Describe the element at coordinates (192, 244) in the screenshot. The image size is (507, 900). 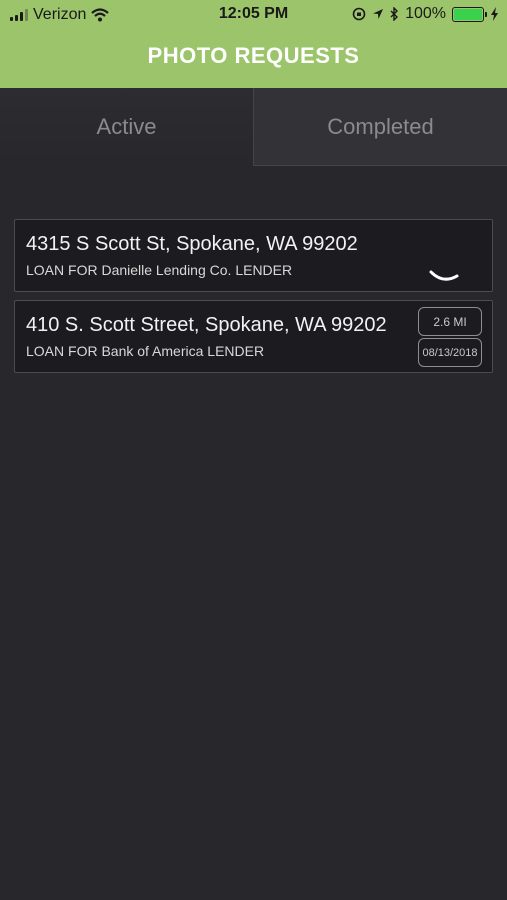
I see `request-address: 4315 S Scott St, Spokane, WA 99202` at that location.